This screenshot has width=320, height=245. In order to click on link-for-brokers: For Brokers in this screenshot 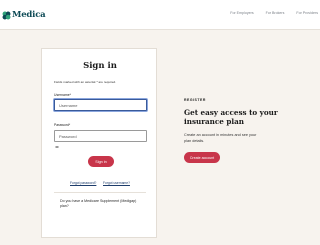, I will do `click(275, 13)`.